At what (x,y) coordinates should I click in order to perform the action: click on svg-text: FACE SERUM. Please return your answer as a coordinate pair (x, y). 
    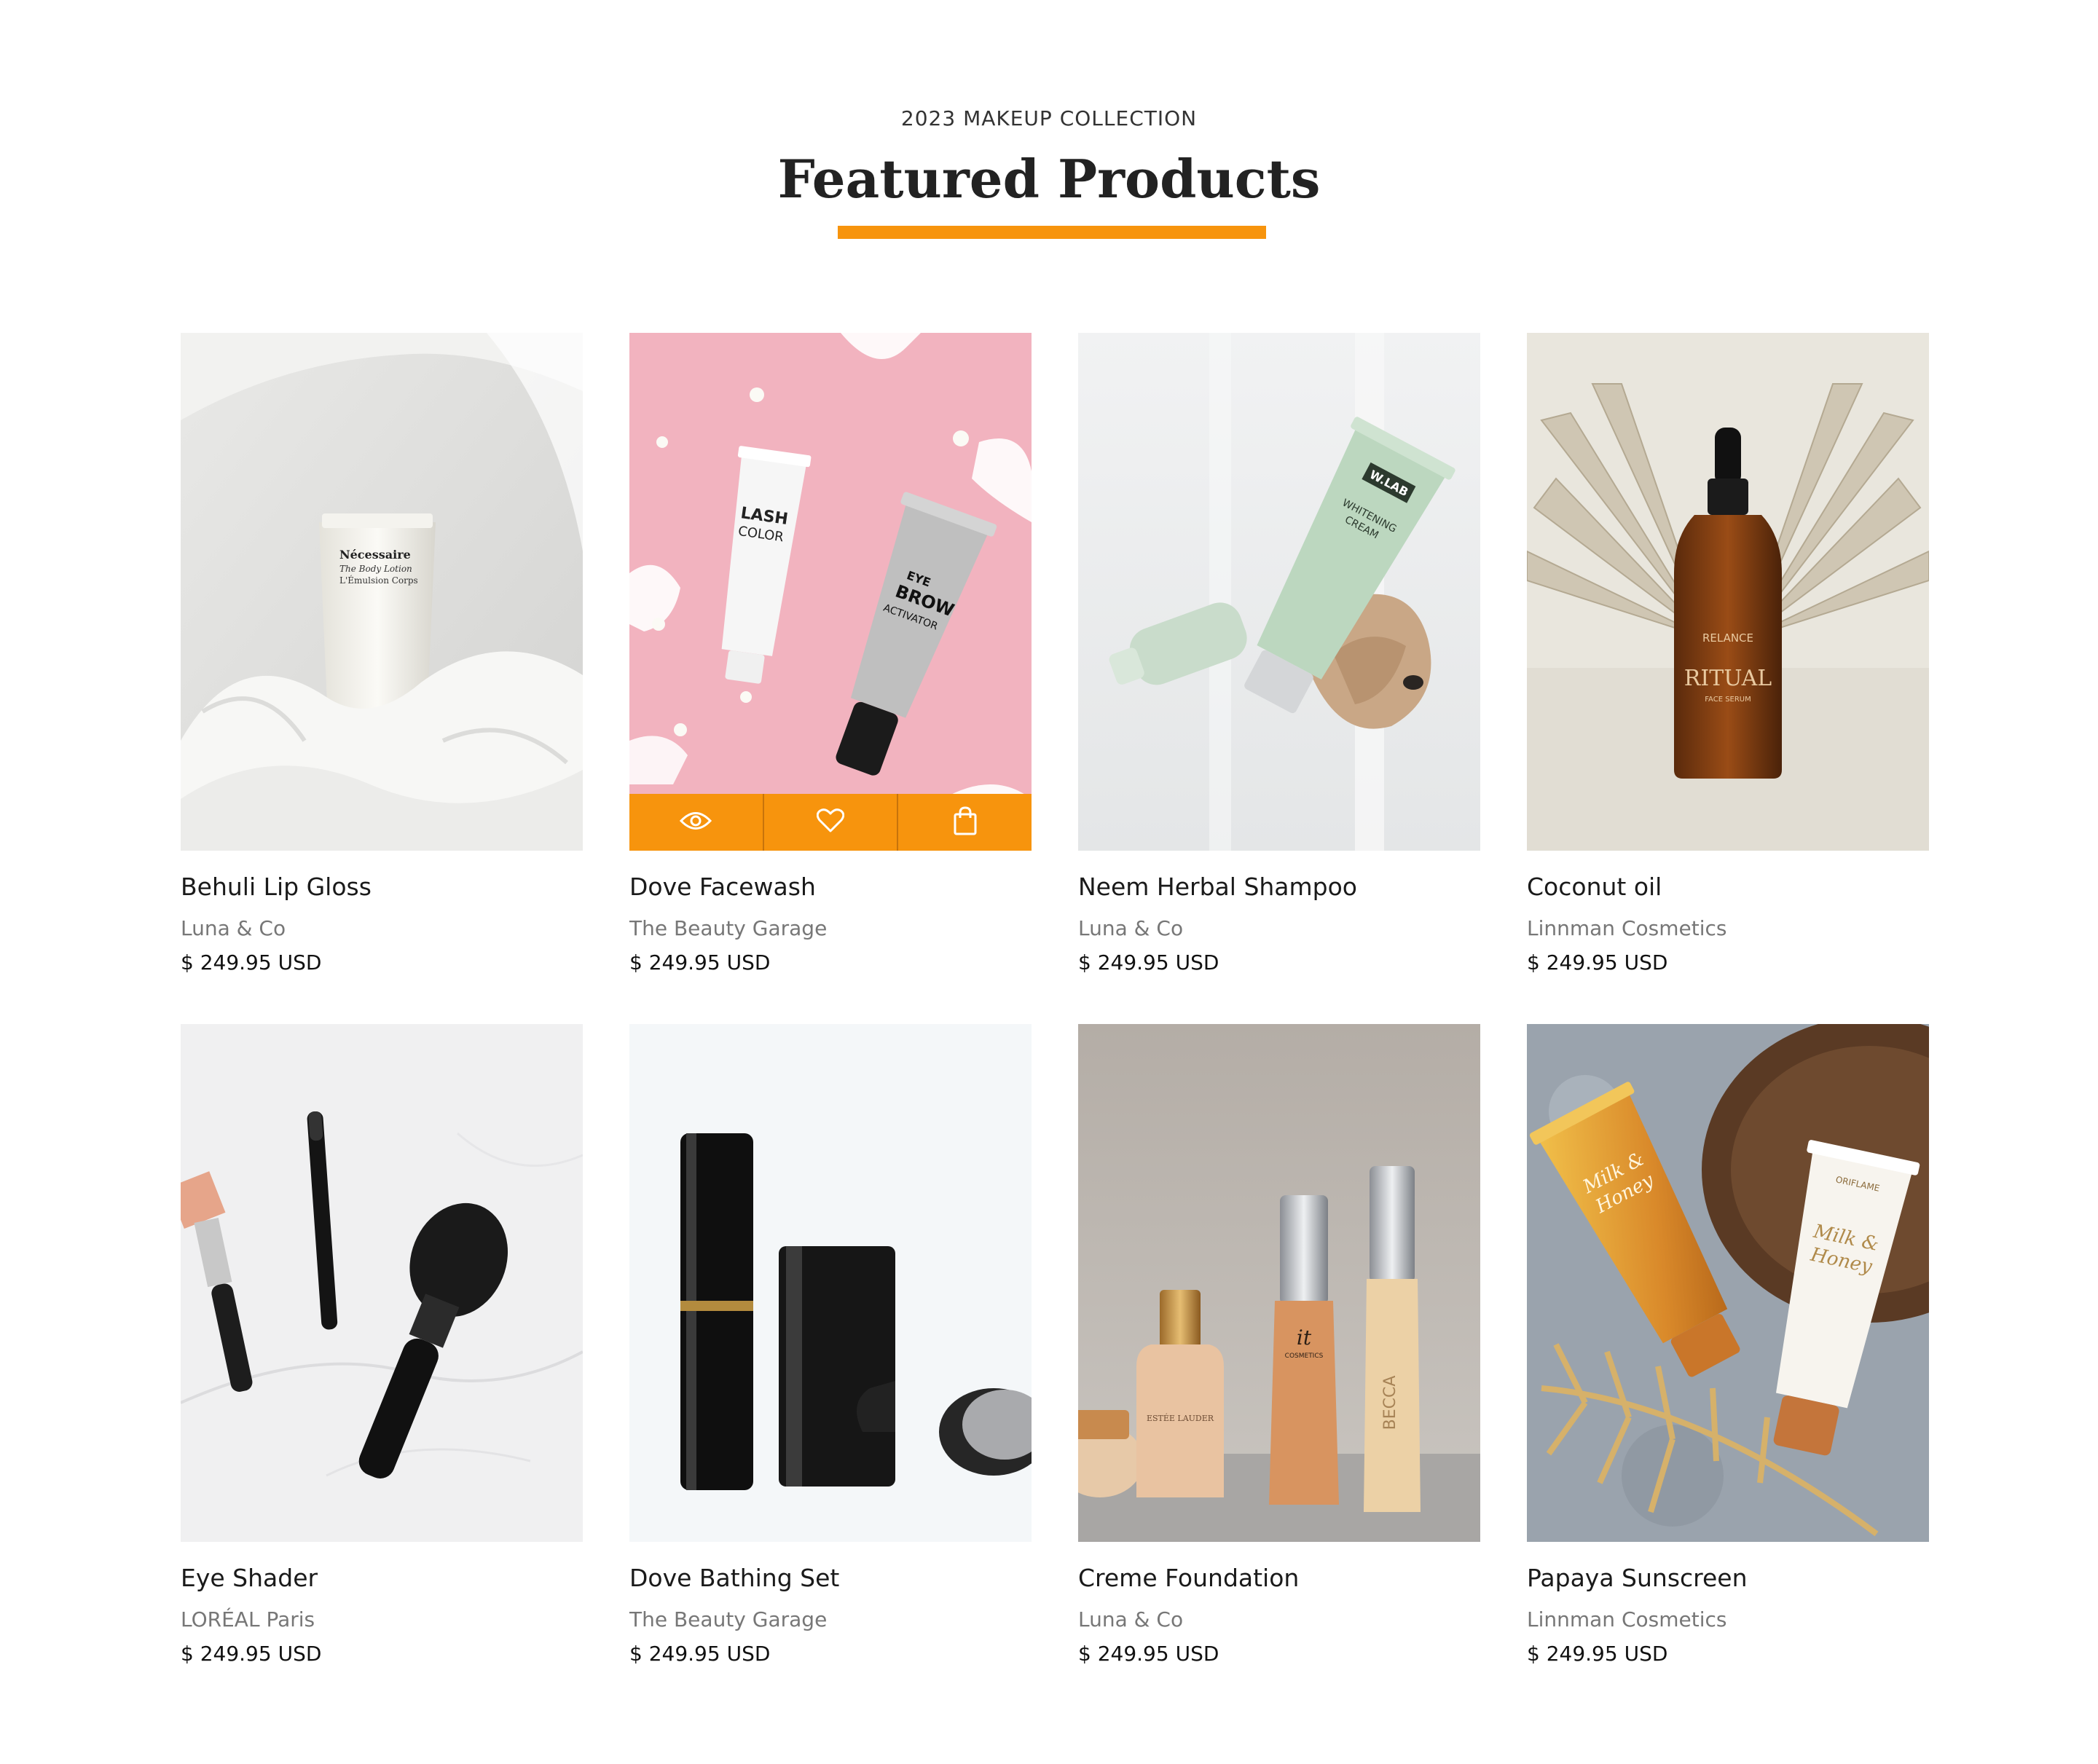
    Looking at the image, I should click on (1728, 700).